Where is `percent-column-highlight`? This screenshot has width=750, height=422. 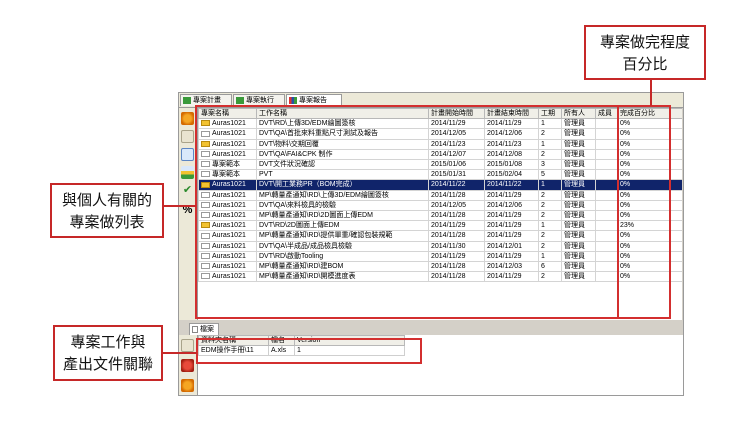 percent-column-highlight is located at coordinates (644, 212).